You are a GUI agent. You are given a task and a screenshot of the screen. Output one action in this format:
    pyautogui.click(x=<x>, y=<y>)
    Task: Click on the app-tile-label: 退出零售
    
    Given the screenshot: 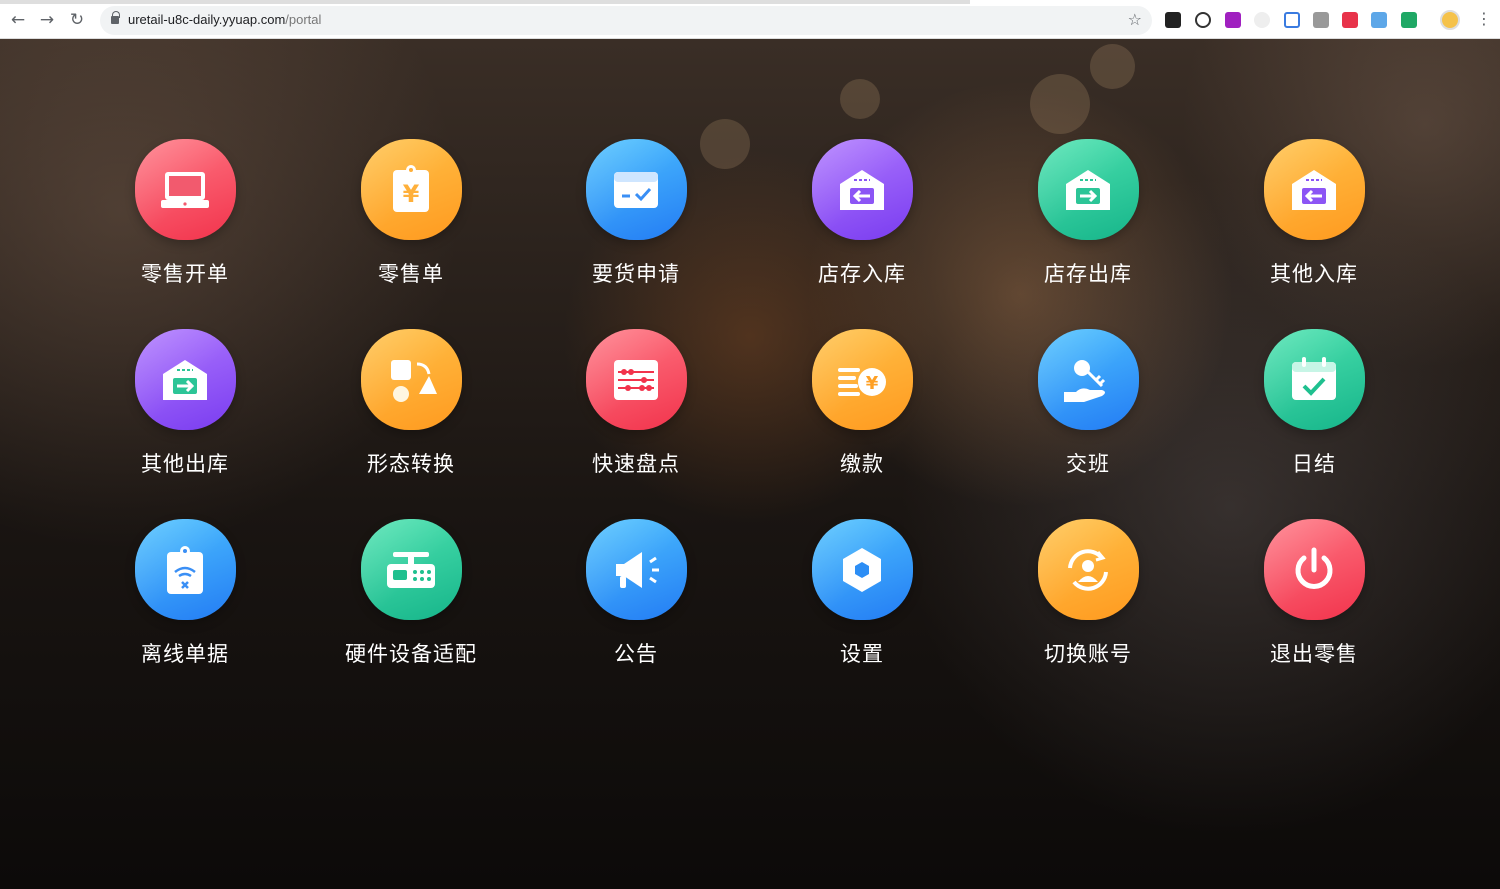 What is the action you would take?
    pyautogui.click(x=1314, y=654)
    